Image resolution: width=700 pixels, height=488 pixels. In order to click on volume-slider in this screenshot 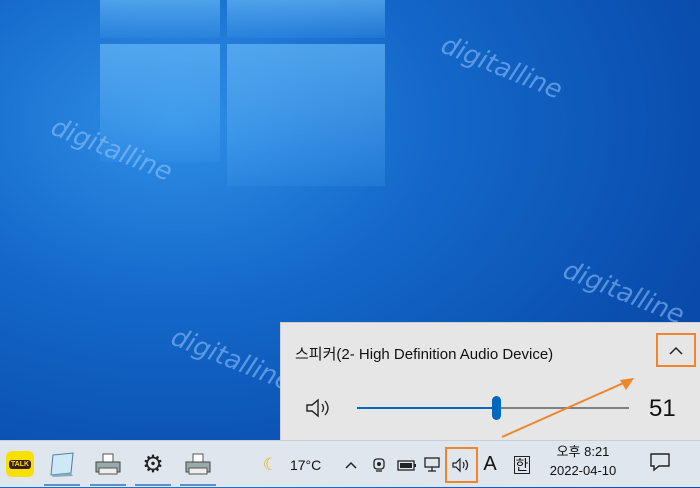, I will do `click(493, 408)`.